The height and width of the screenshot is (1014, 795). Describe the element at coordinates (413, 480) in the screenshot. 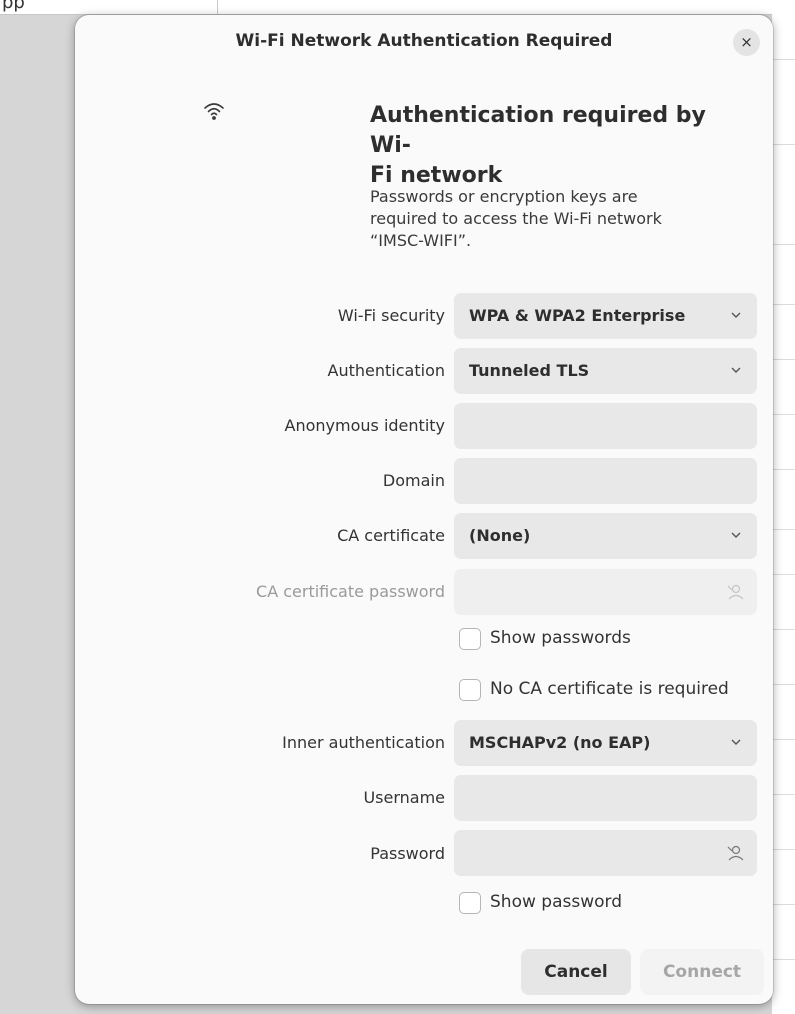

I see `domain-label: Domain` at that location.